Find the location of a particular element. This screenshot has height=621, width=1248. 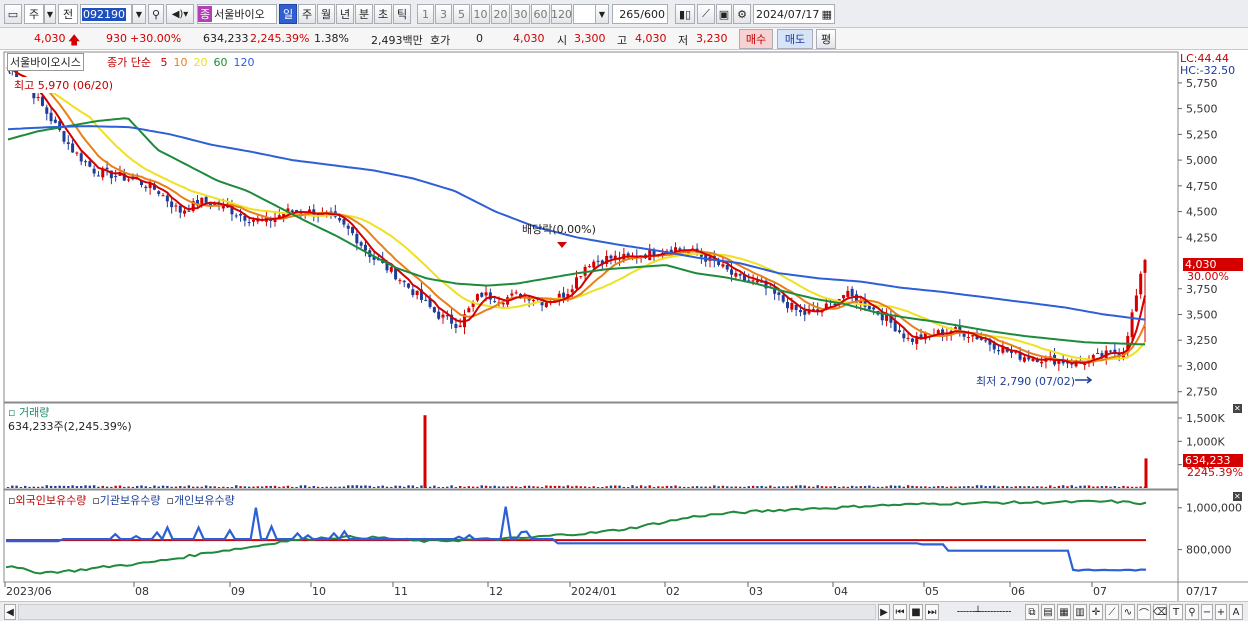

calendar-icon: ▦ is located at coordinates (827, 14).